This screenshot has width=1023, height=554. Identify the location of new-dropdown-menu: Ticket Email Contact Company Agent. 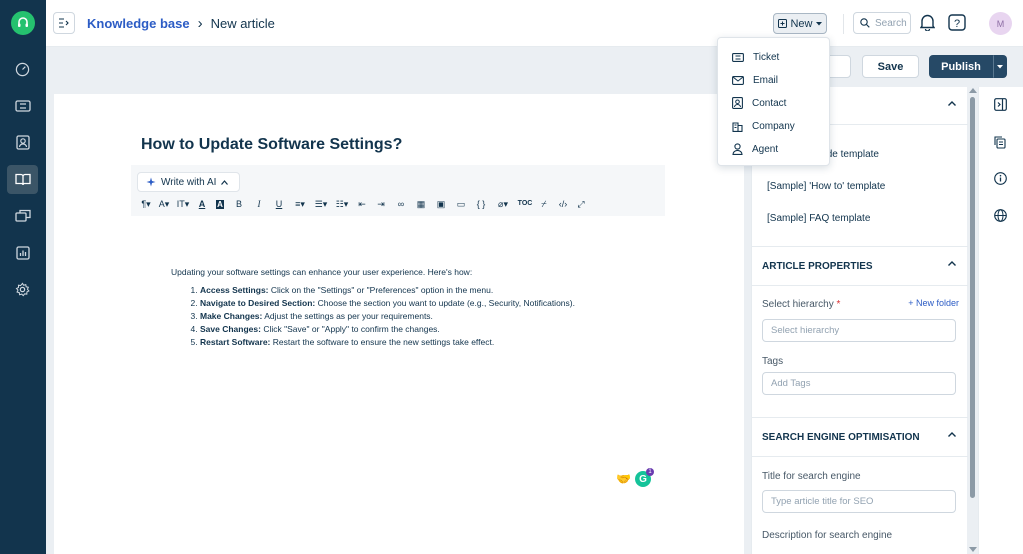
(773, 101).